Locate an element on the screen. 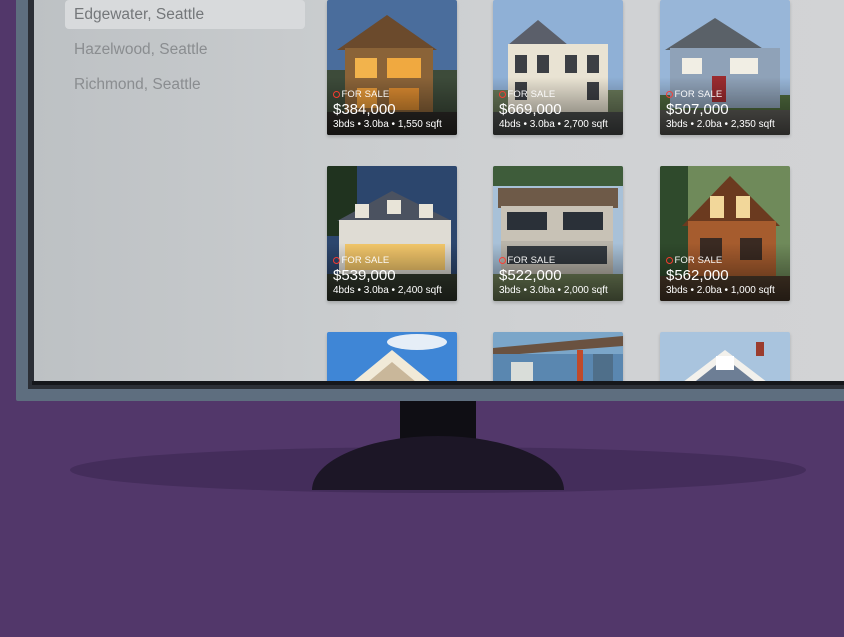  listing-price: $522,000 is located at coordinates (530, 275).